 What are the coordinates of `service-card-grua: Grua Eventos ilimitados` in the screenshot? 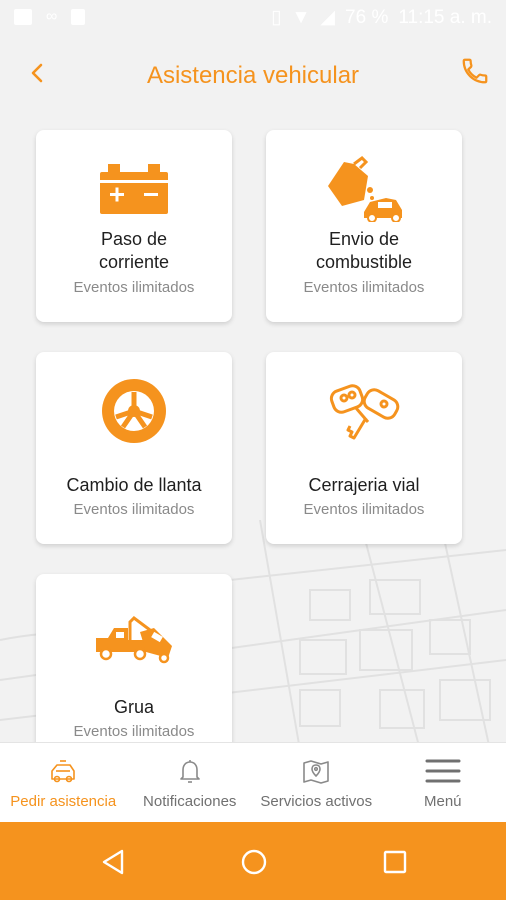 It's located at (134, 664).